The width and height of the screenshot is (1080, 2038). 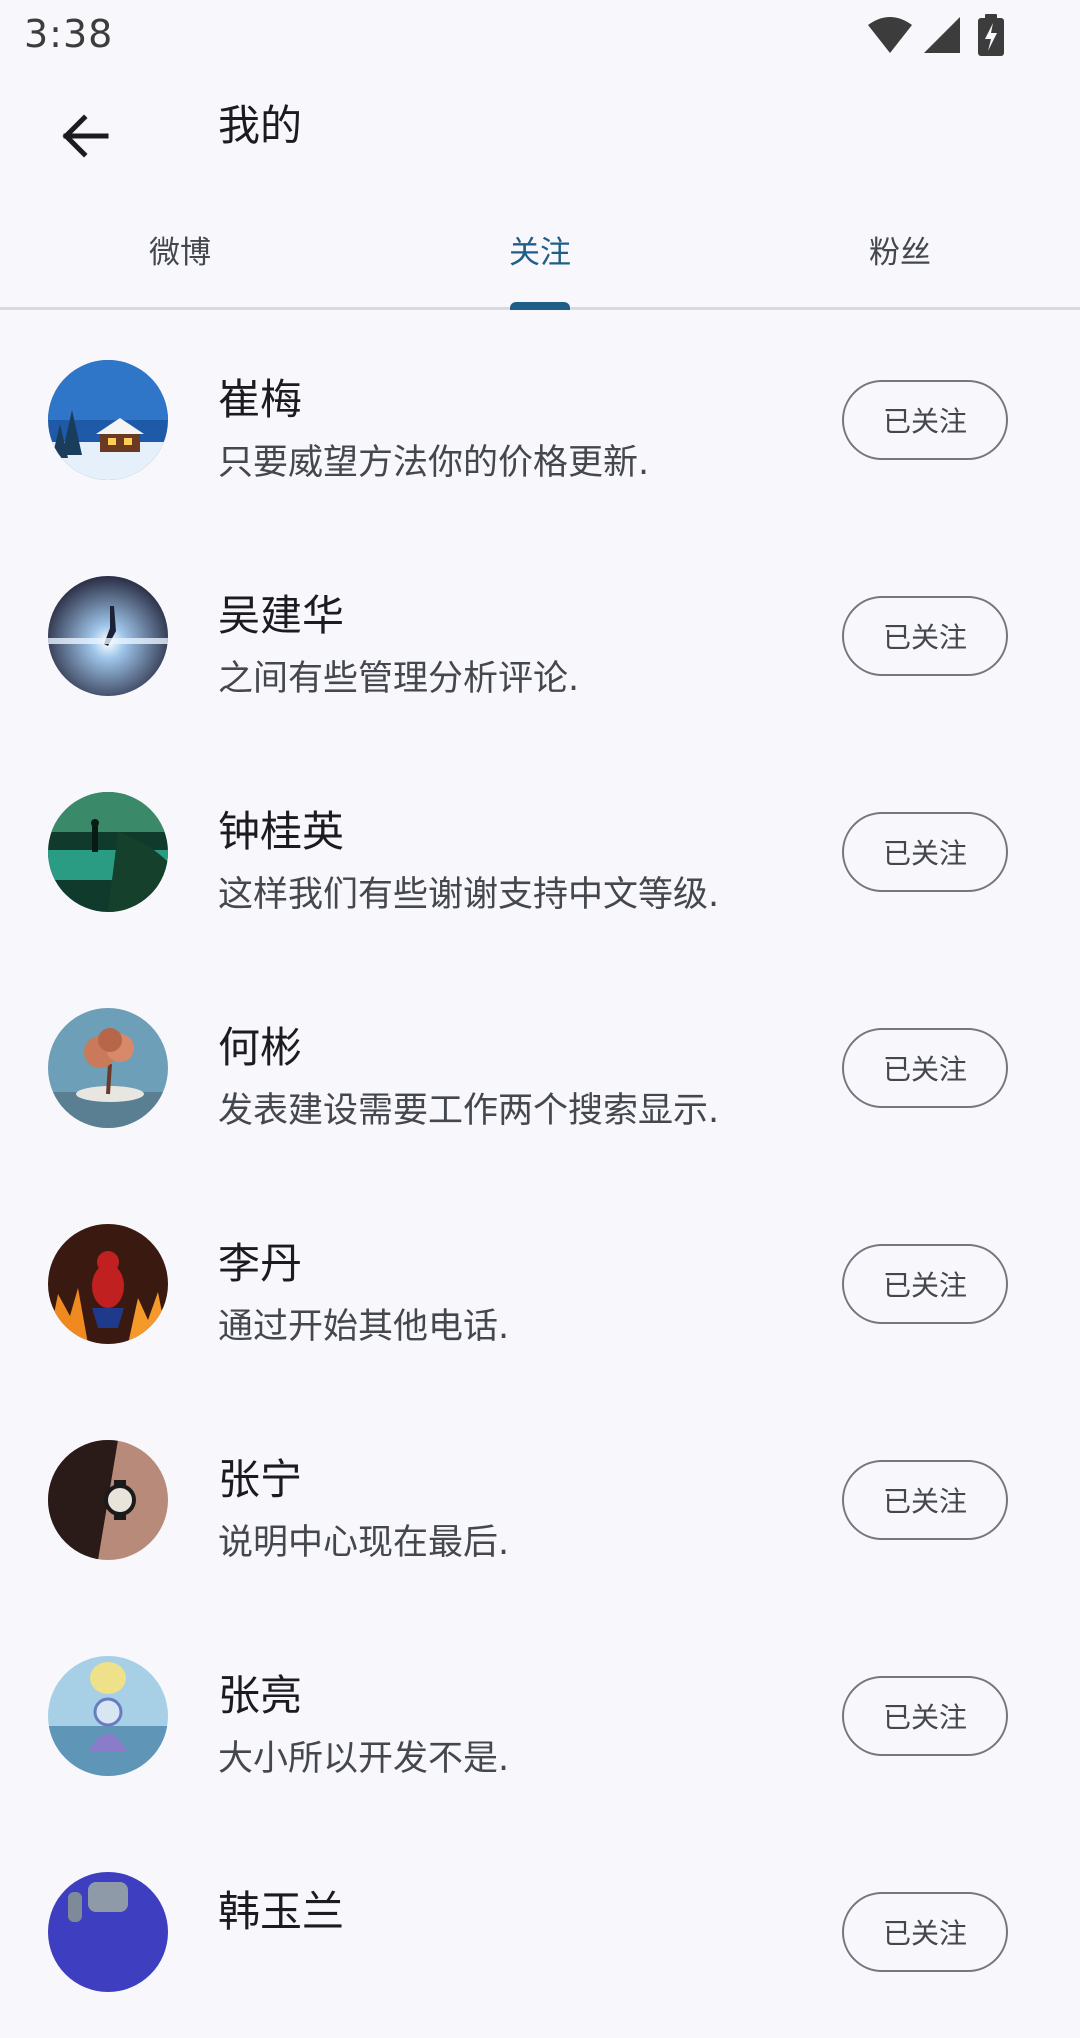 I want to click on user-bio: 这样我们有些谢谢支持中文等级., so click(x=469, y=895).